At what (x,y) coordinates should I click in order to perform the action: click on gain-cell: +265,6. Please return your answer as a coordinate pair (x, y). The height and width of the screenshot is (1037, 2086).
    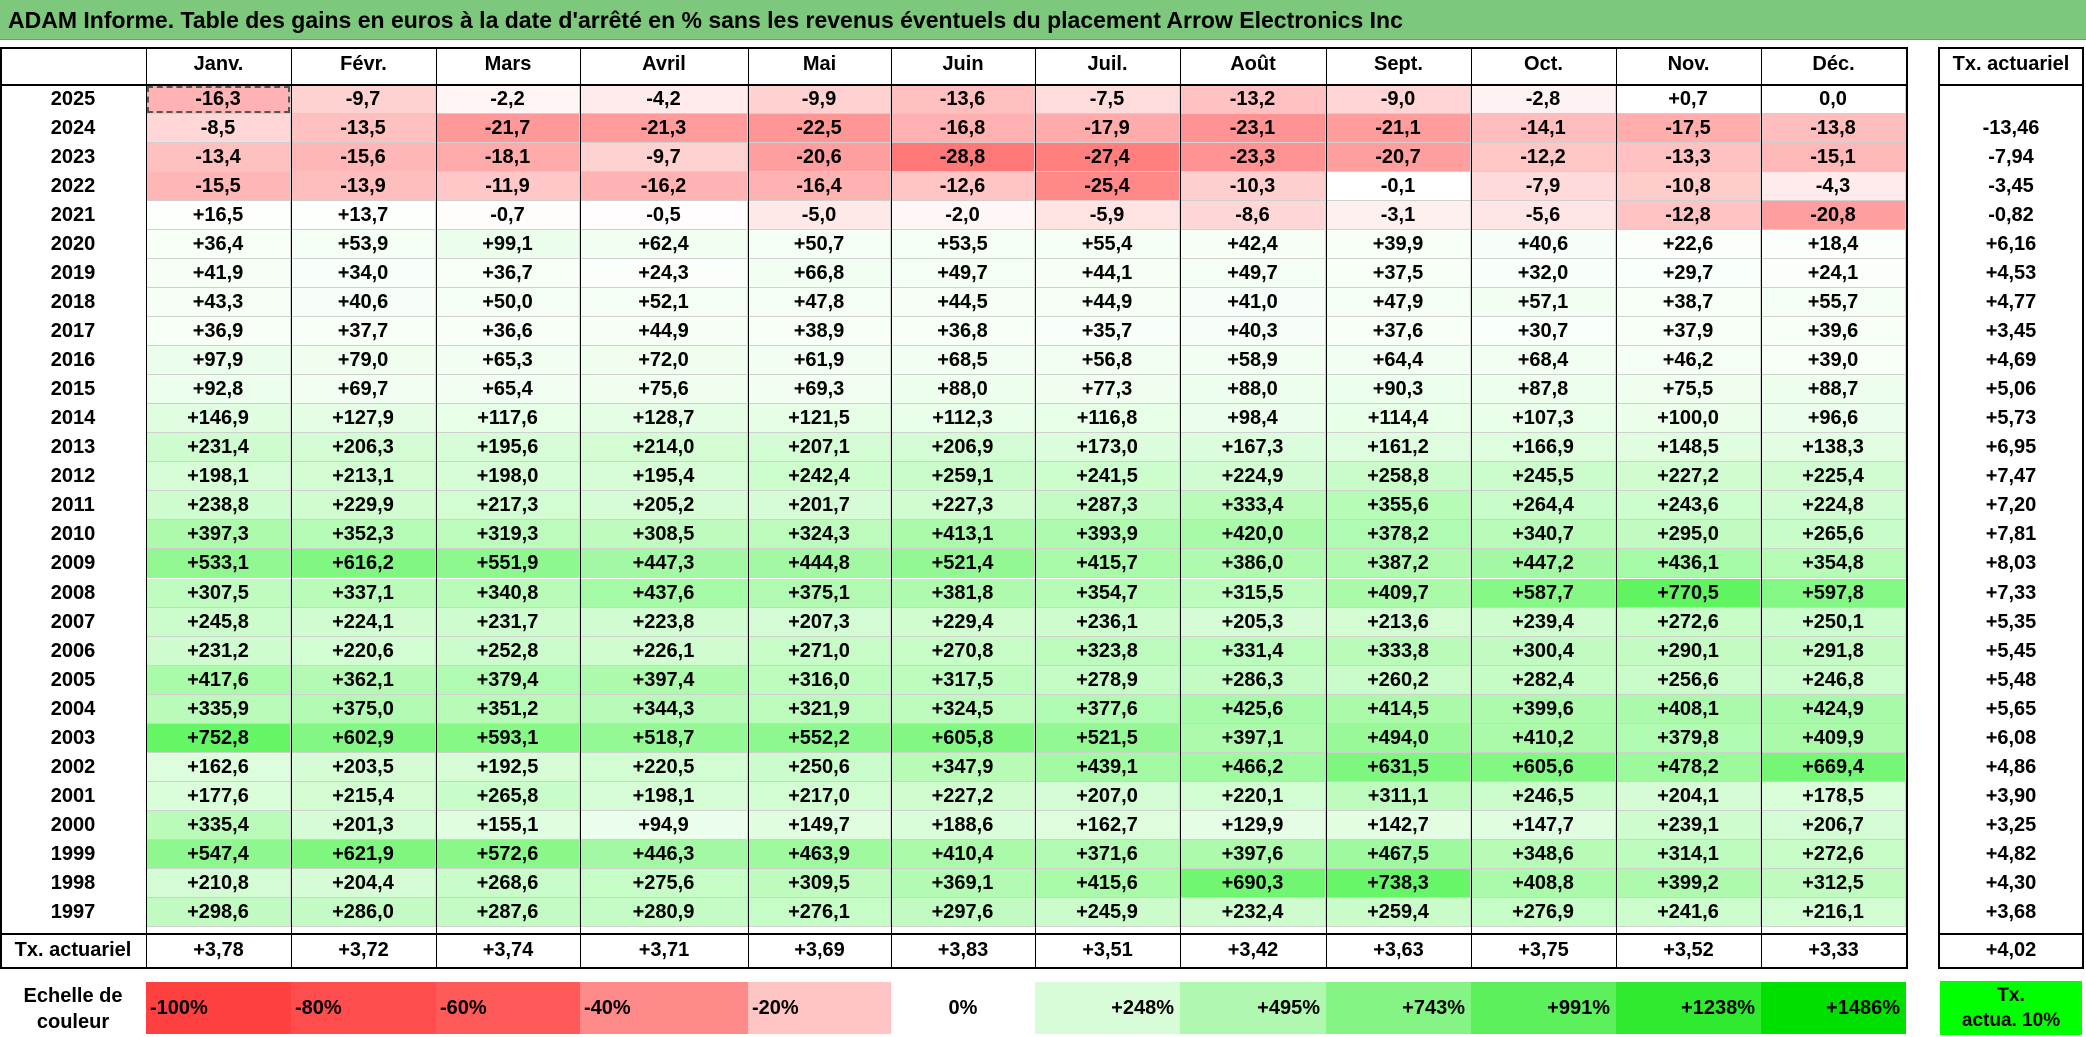
    Looking at the image, I should click on (1833, 535).